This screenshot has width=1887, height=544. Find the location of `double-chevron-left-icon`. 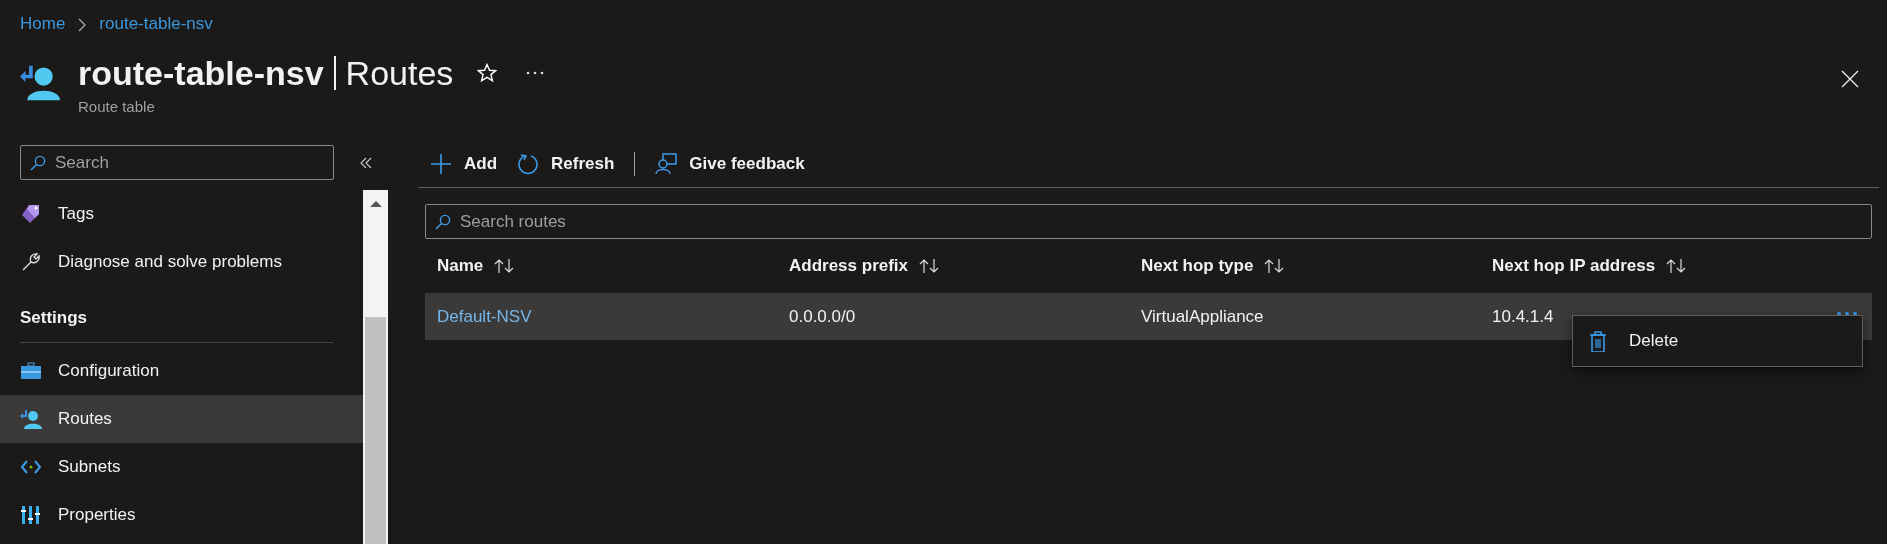

double-chevron-left-icon is located at coordinates (366, 162).